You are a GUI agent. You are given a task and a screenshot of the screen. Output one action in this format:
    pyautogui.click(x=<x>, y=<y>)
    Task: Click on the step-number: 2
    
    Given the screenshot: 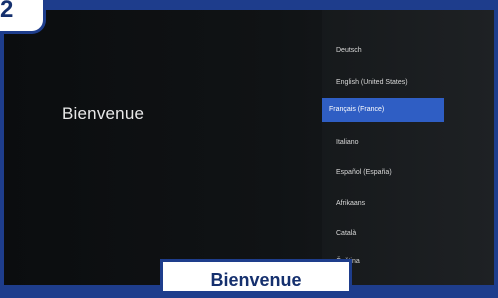 What is the action you would take?
    pyautogui.click(x=7, y=11)
    